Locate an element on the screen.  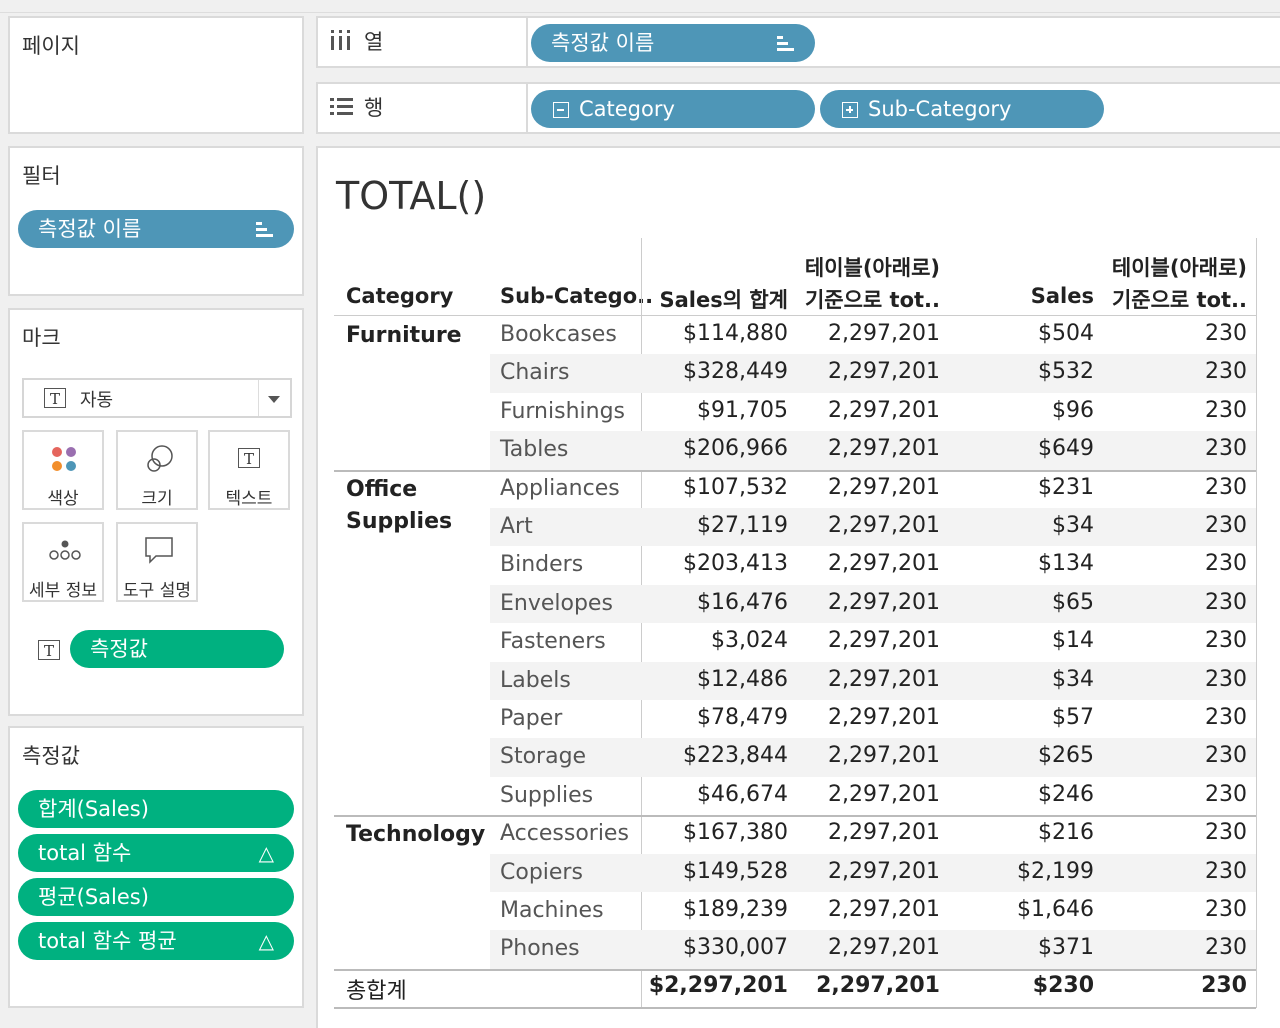
rows-shelf-label-area: 행 is located at coordinates (423, 108).